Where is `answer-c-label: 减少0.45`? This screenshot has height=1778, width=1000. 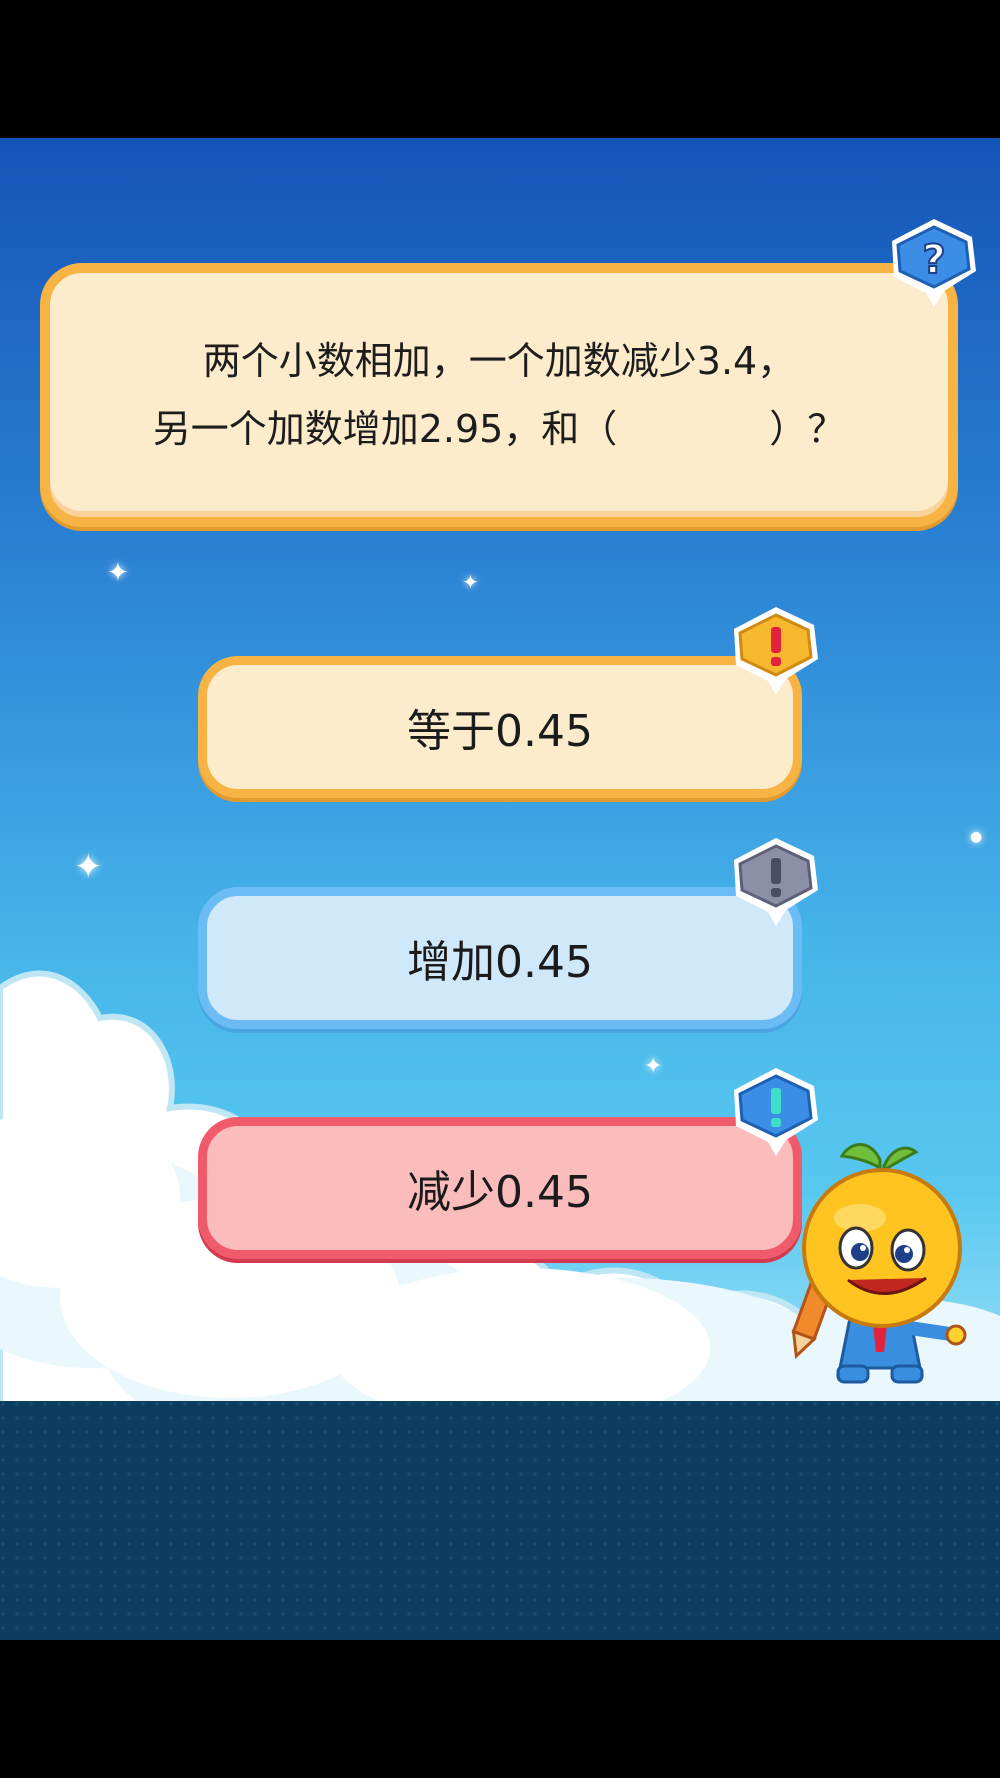
answer-c-label: 减少0.45 is located at coordinates (500, 1192).